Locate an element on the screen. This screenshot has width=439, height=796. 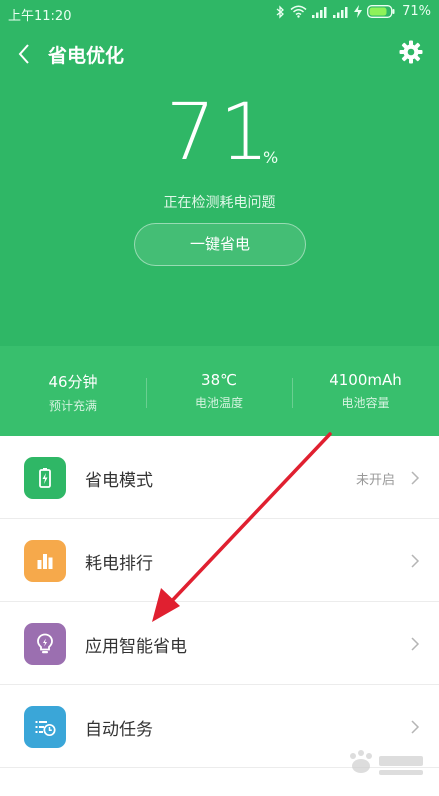
status-icons: 71% is located at coordinates (353, 11).